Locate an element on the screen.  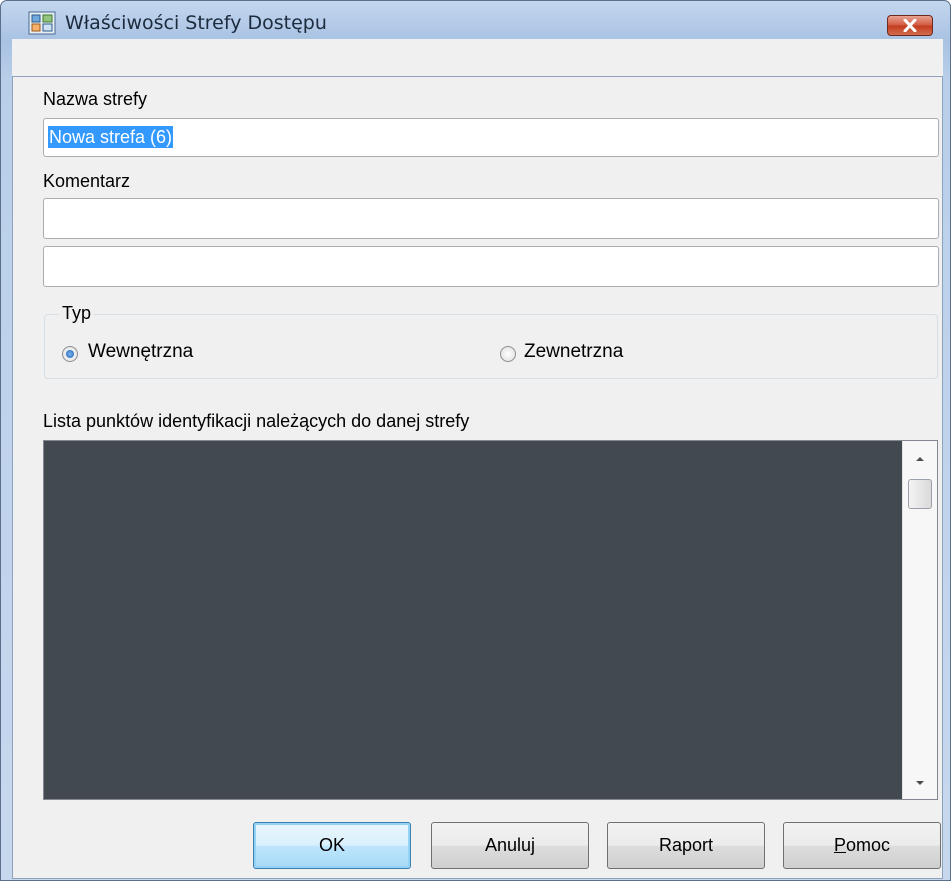
zone-properties-icon is located at coordinates (42, 23).